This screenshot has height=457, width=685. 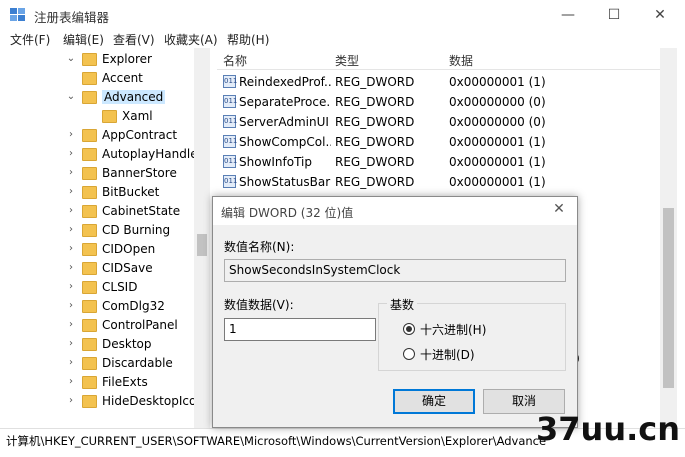 I want to click on value-name-cell: ServerAdminUI, so click(x=284, y=122).